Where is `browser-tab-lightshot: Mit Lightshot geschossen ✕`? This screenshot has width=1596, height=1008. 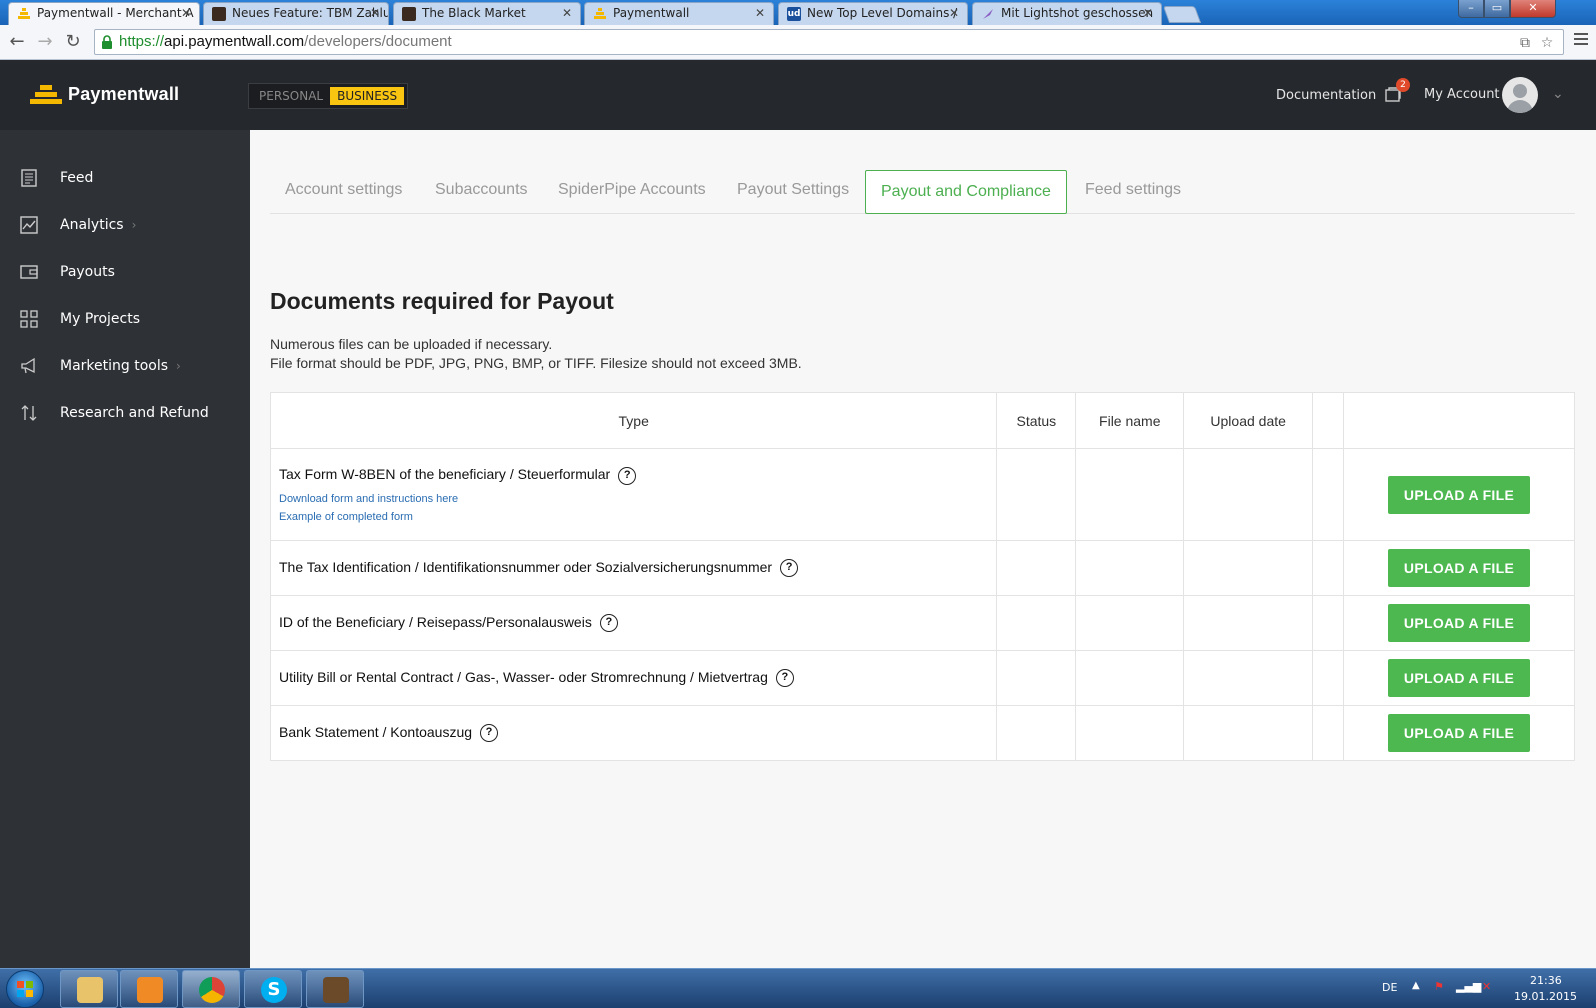
browser-tab-lightshot: Mit Lightshot geschossen ✕ is located at coordinates (1067, 13).